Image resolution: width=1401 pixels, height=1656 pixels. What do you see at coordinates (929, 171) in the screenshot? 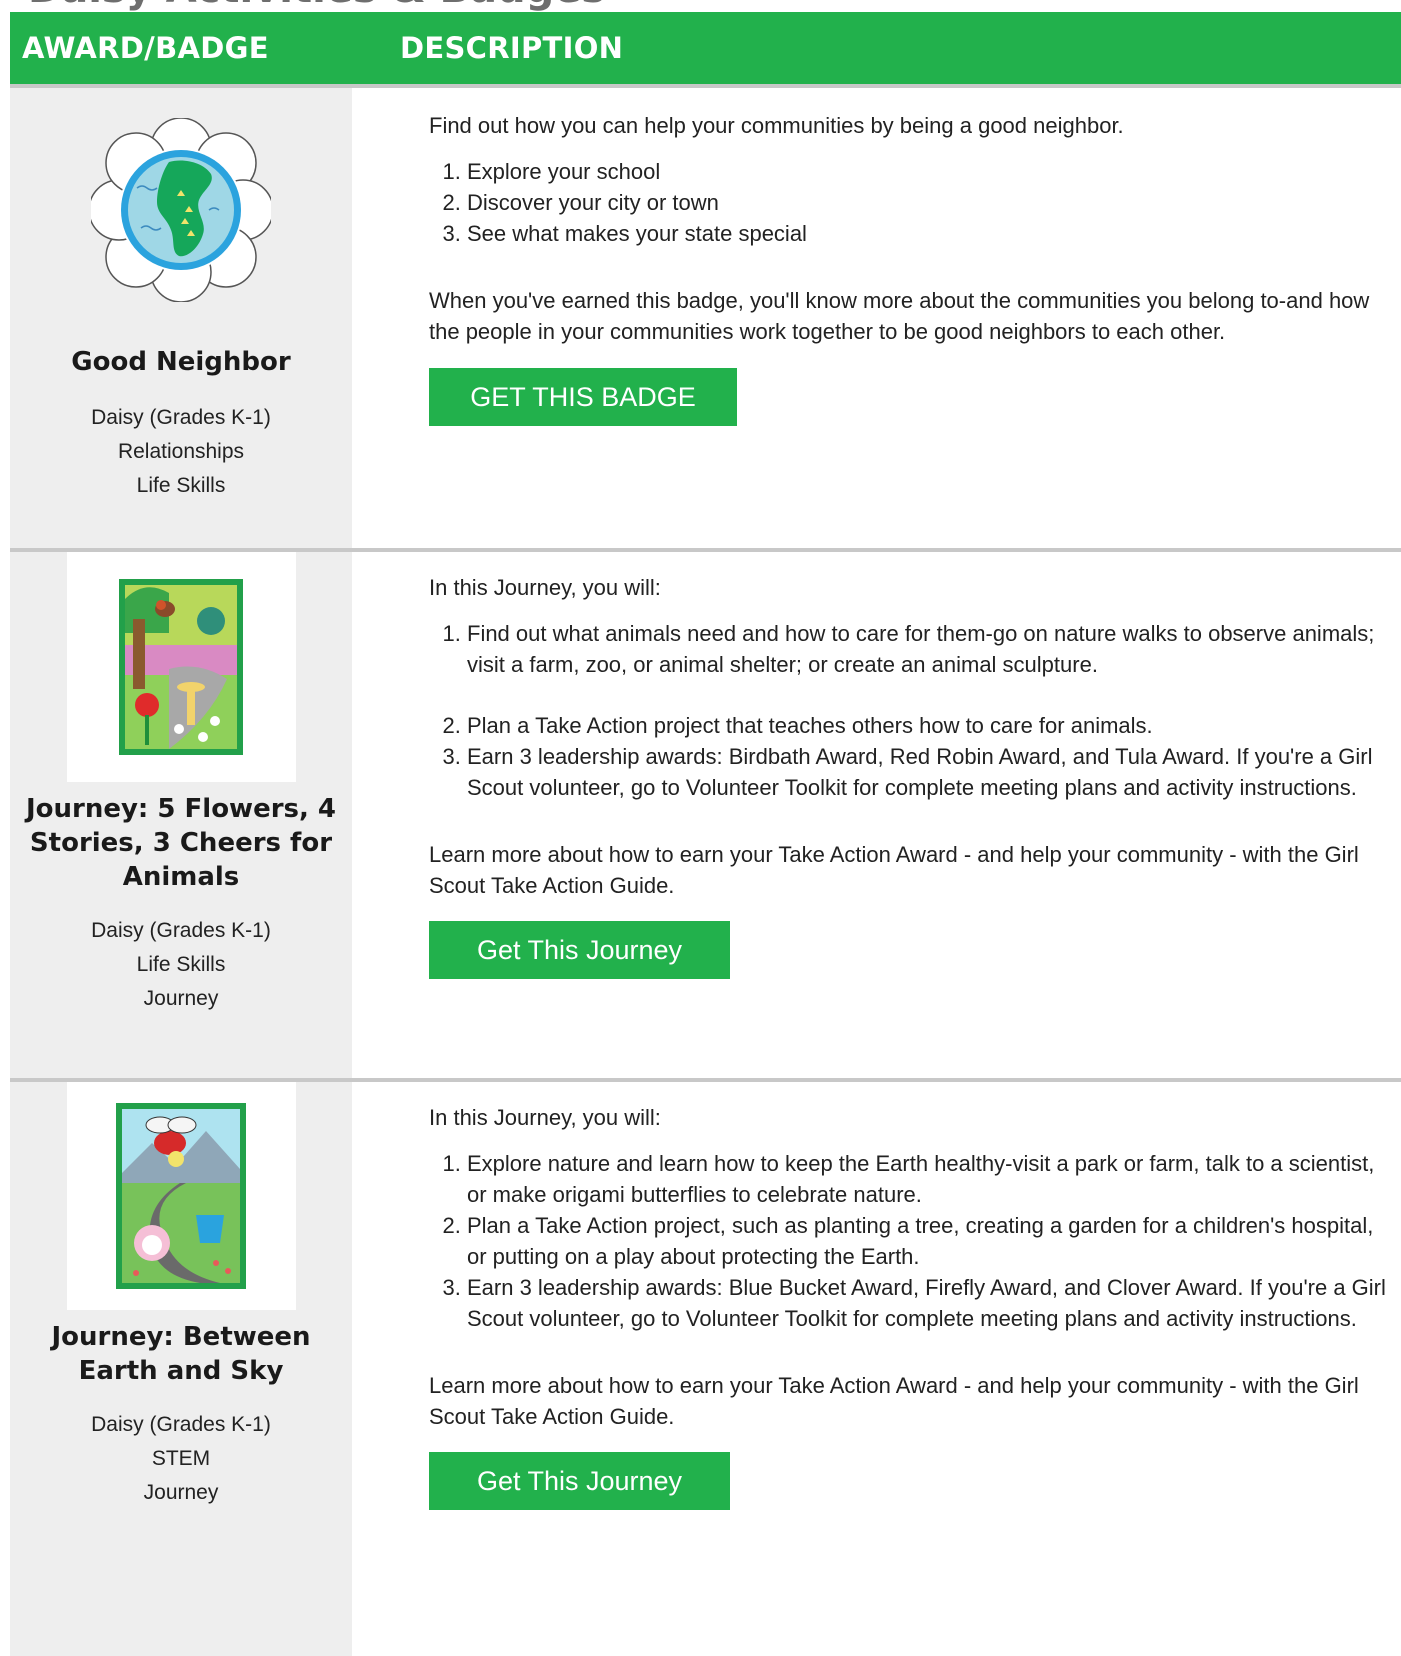
I see `list-item: Explore your school` at bounding box center [929, 171].